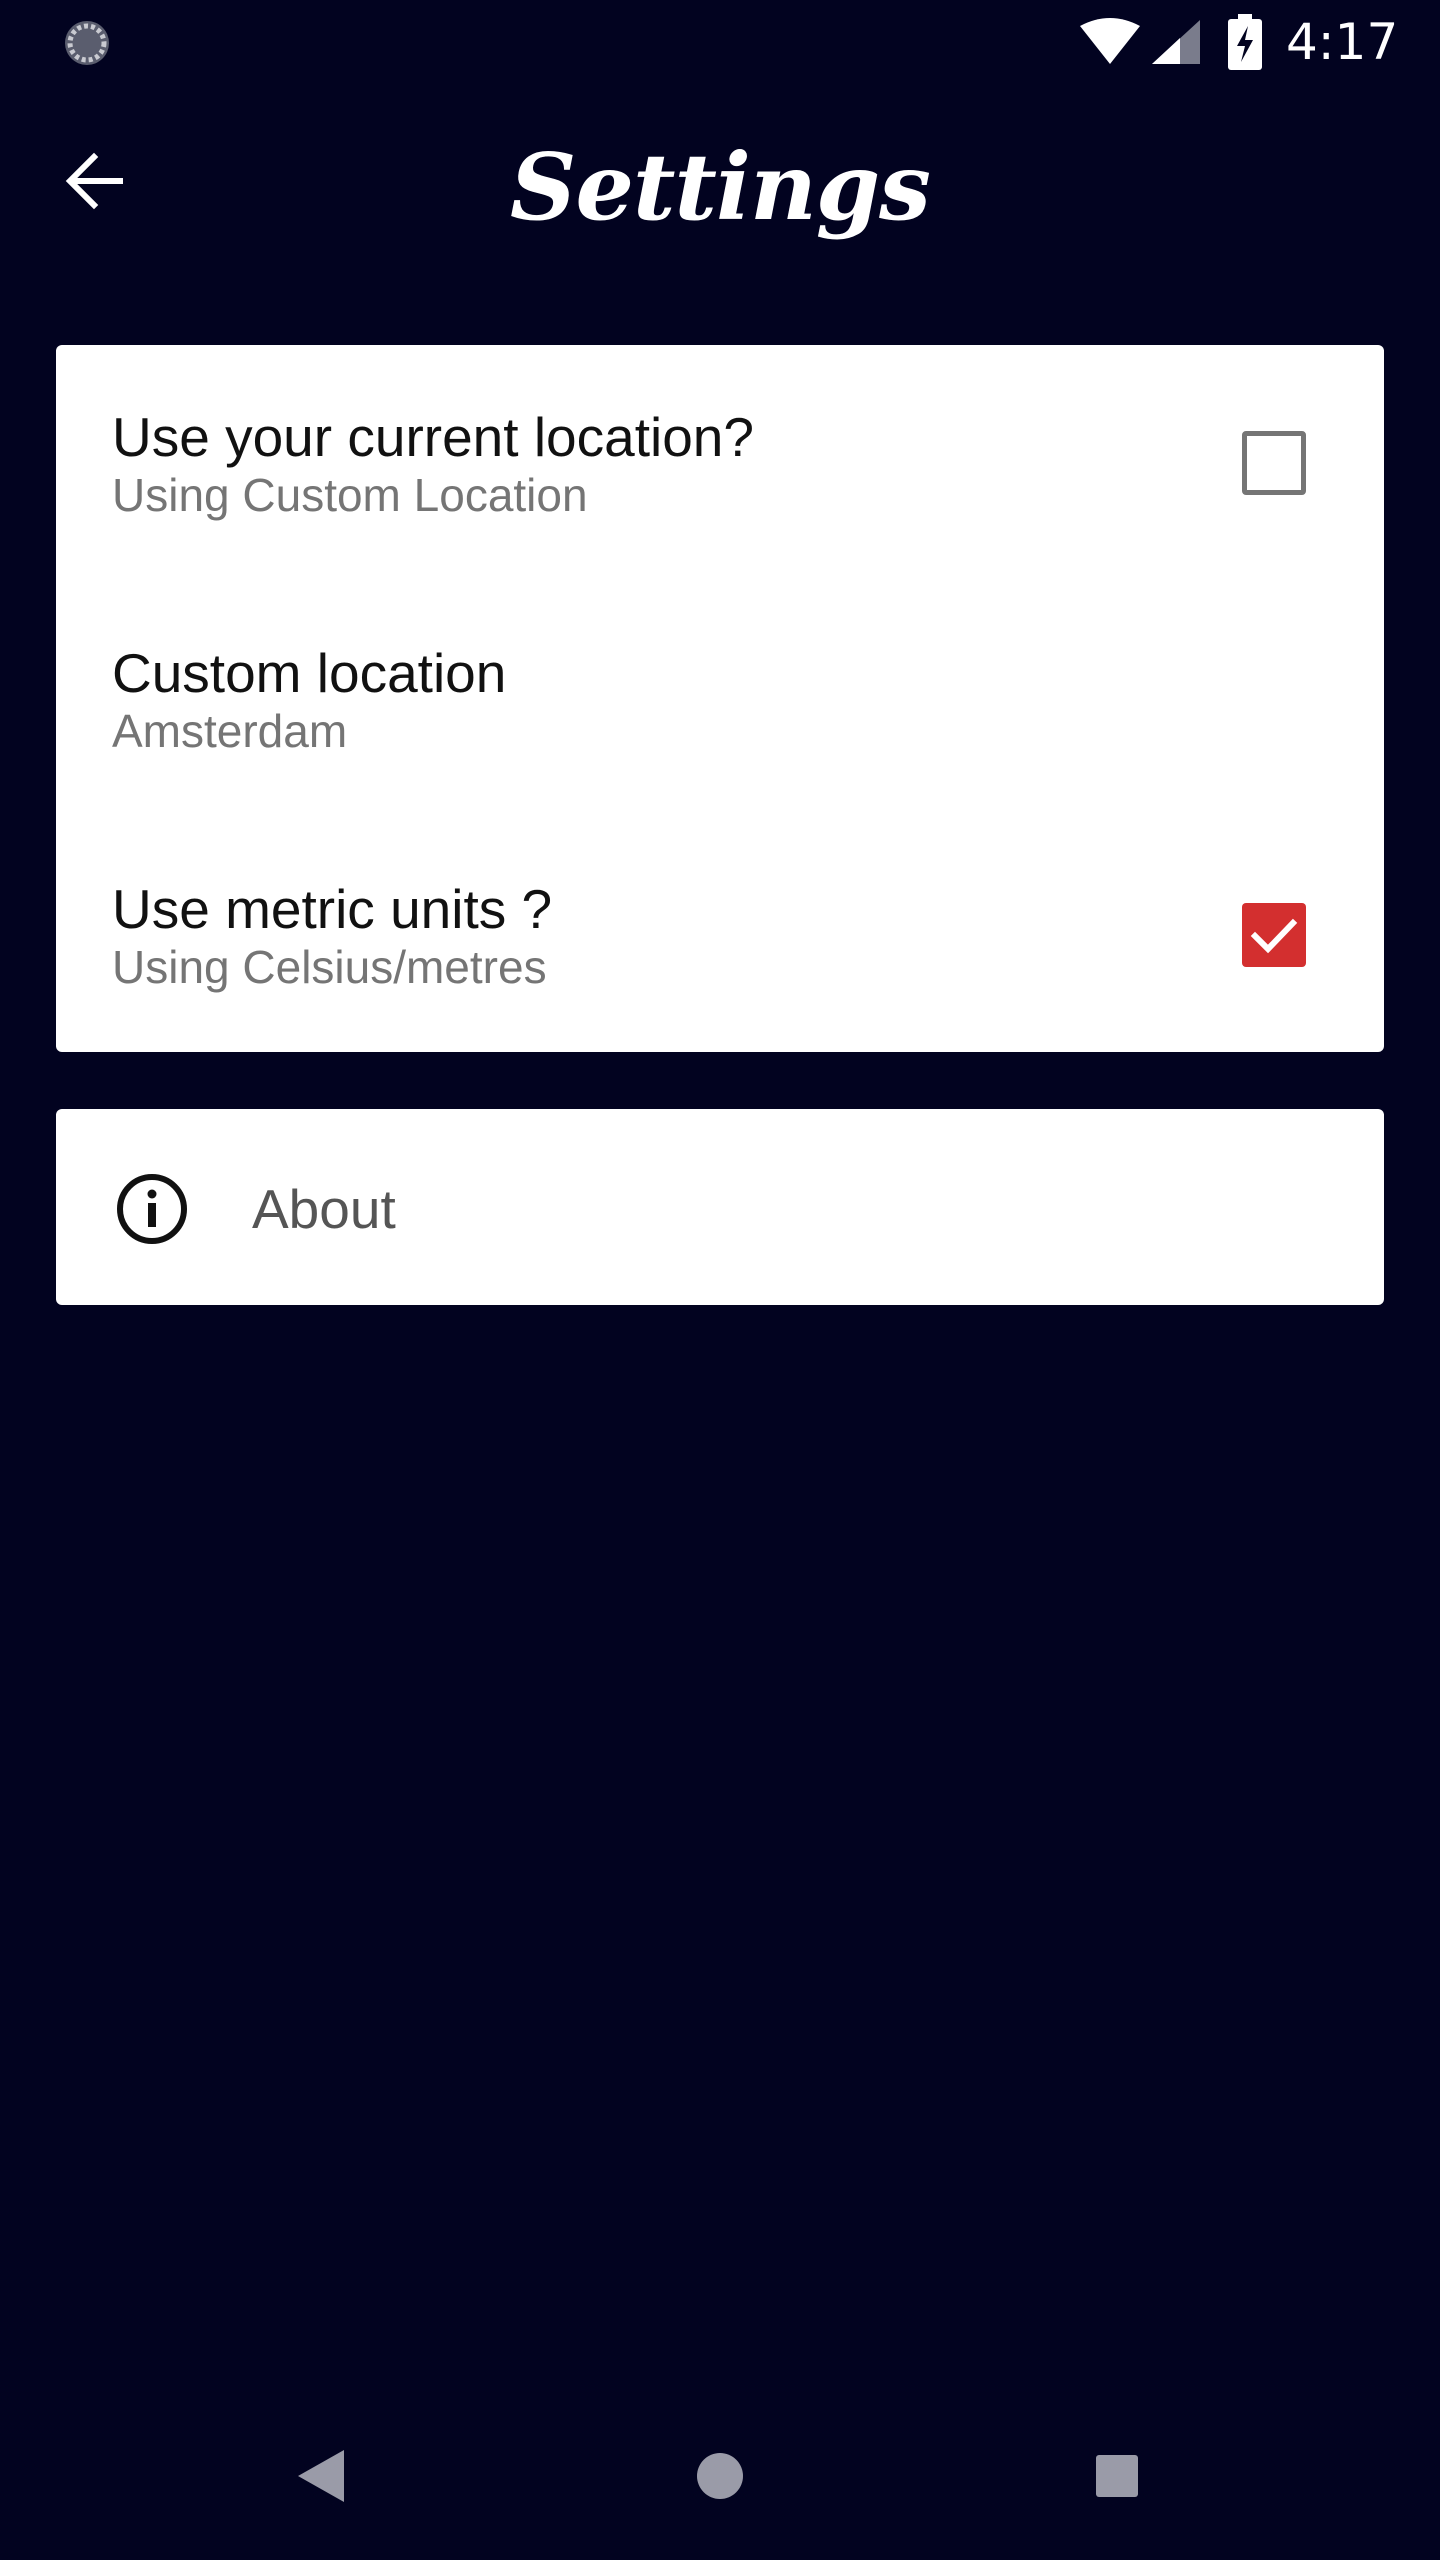 The image size is (1440, 2560). I want to click on pref-summary: Using Celsius/metres, so click(329, 967).